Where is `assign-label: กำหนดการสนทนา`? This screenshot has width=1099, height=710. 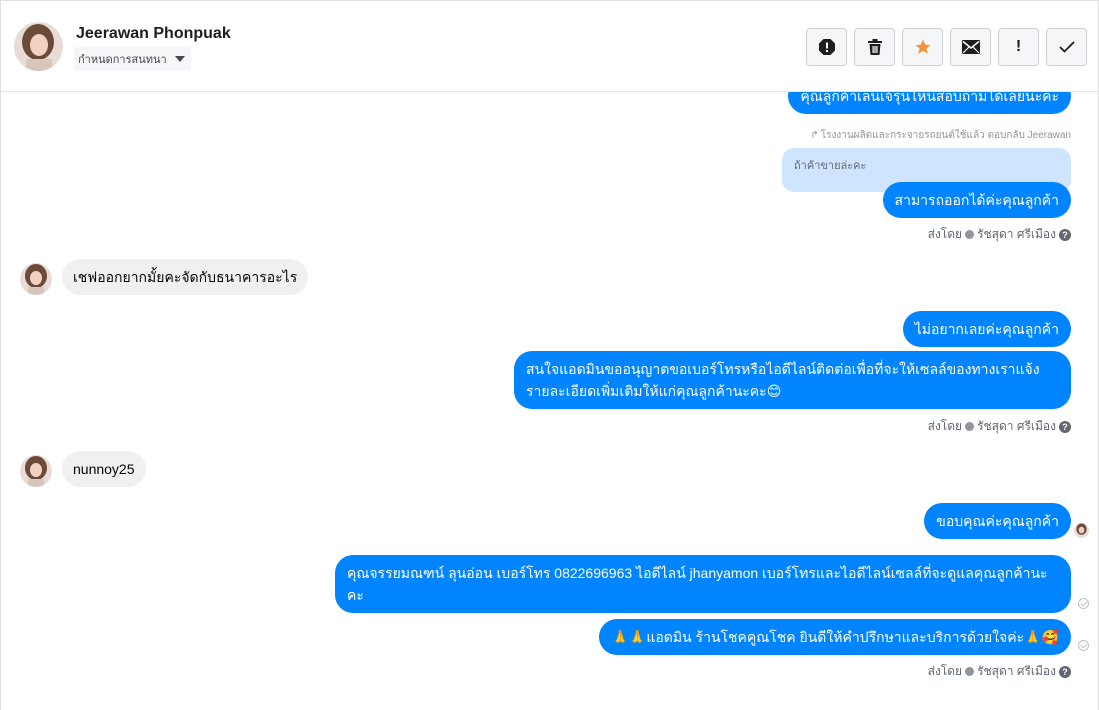 assign-label: กำหนดการสนทนา is located at coordinates (122, 60).